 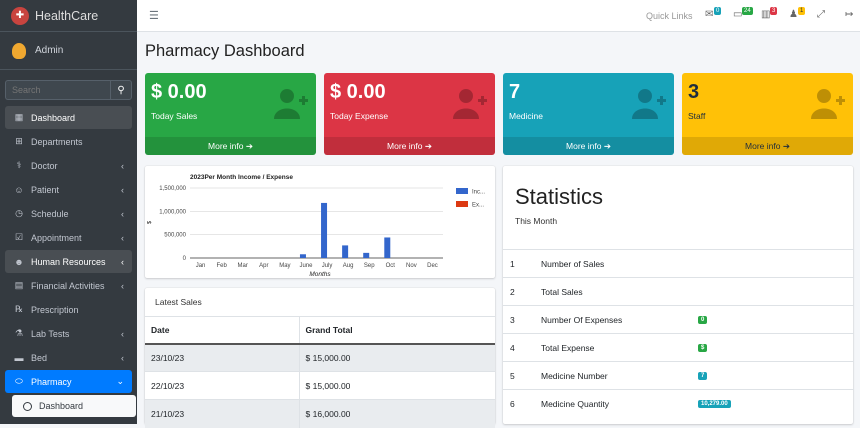 What do you see at coordinates (714, 403) in the screenshot?
I see `value-badge: 10,279.00` at bounding box center [714, 403].